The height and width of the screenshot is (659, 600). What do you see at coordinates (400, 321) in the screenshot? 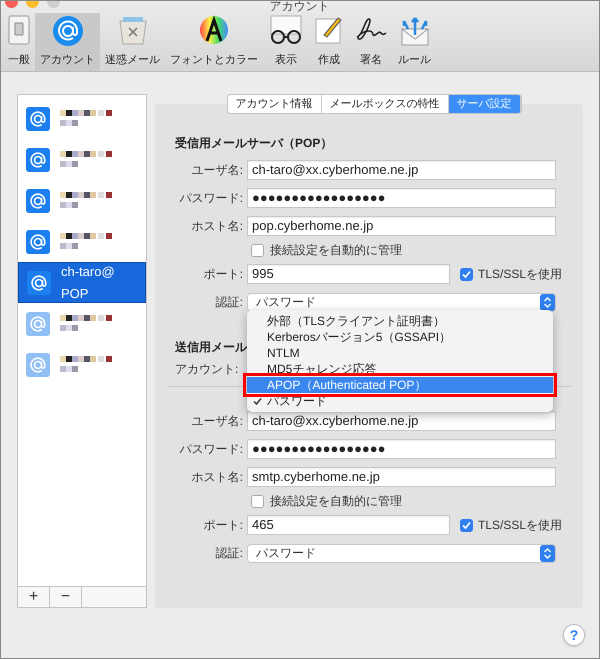
I see `menu-item: 外部（TLSクライアント証明書）` at bounding box center [400, 321].